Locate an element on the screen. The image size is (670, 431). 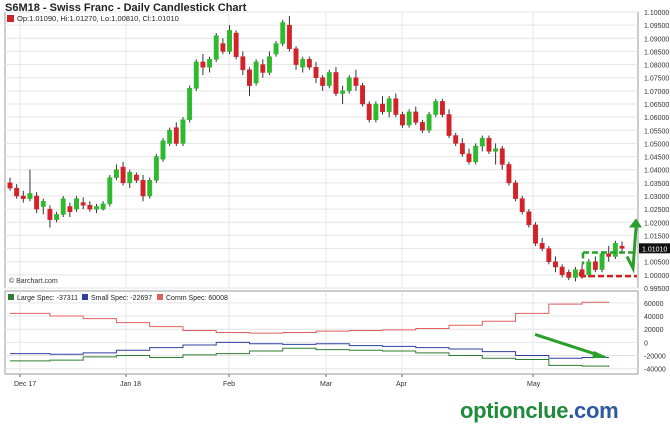
cot-tick-label: 20000 is located at coordinates (654, 330).